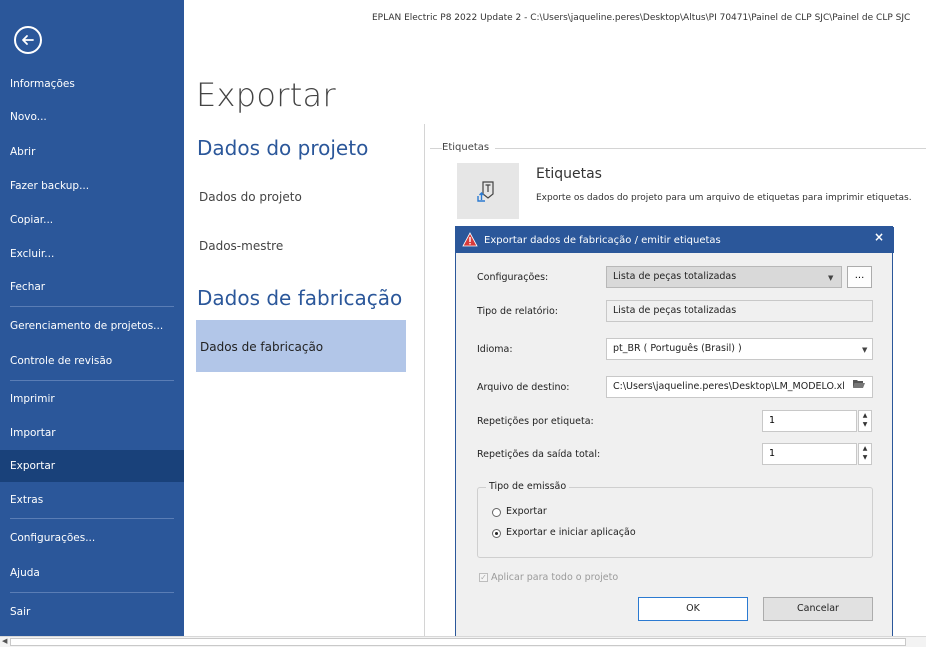 The width and height of the screenshot is (926, 647). What do you see at coordinates (675, 276) in the screenshot?
I see `config-value: Lista de peças totalizadas` at bounding box center [675, 276].